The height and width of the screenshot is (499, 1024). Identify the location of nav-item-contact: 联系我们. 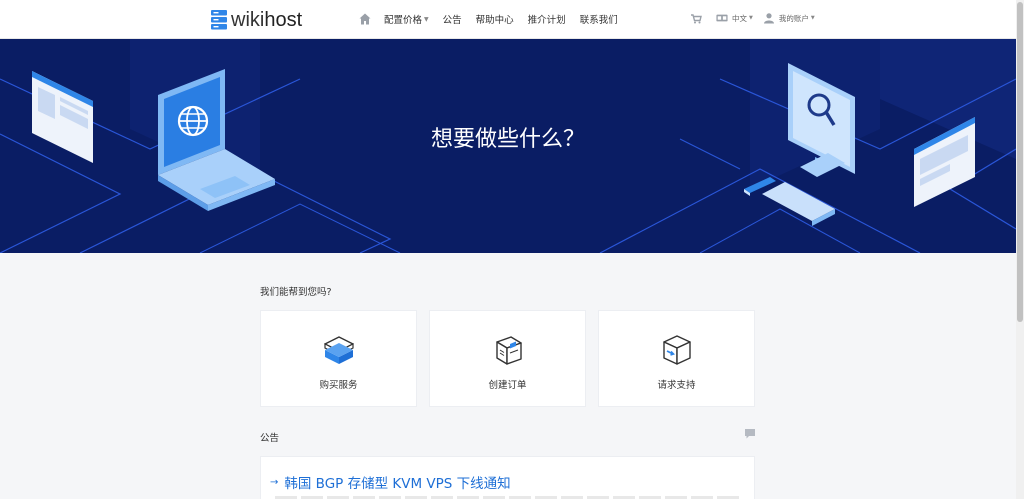
(599, 19).